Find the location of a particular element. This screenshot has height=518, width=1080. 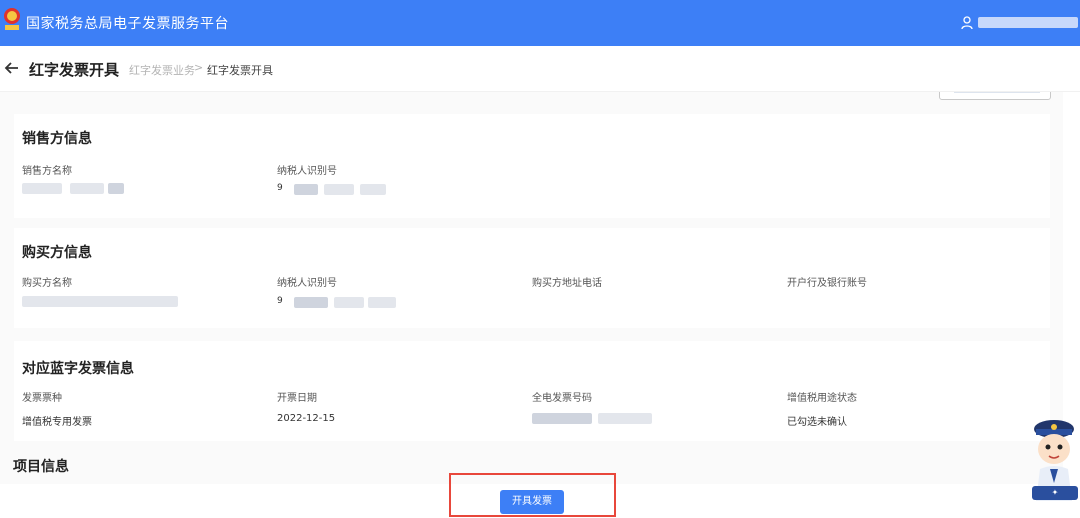

breadcrumb-item-current: 红字发票开具 is located at coordinates (240, 70).